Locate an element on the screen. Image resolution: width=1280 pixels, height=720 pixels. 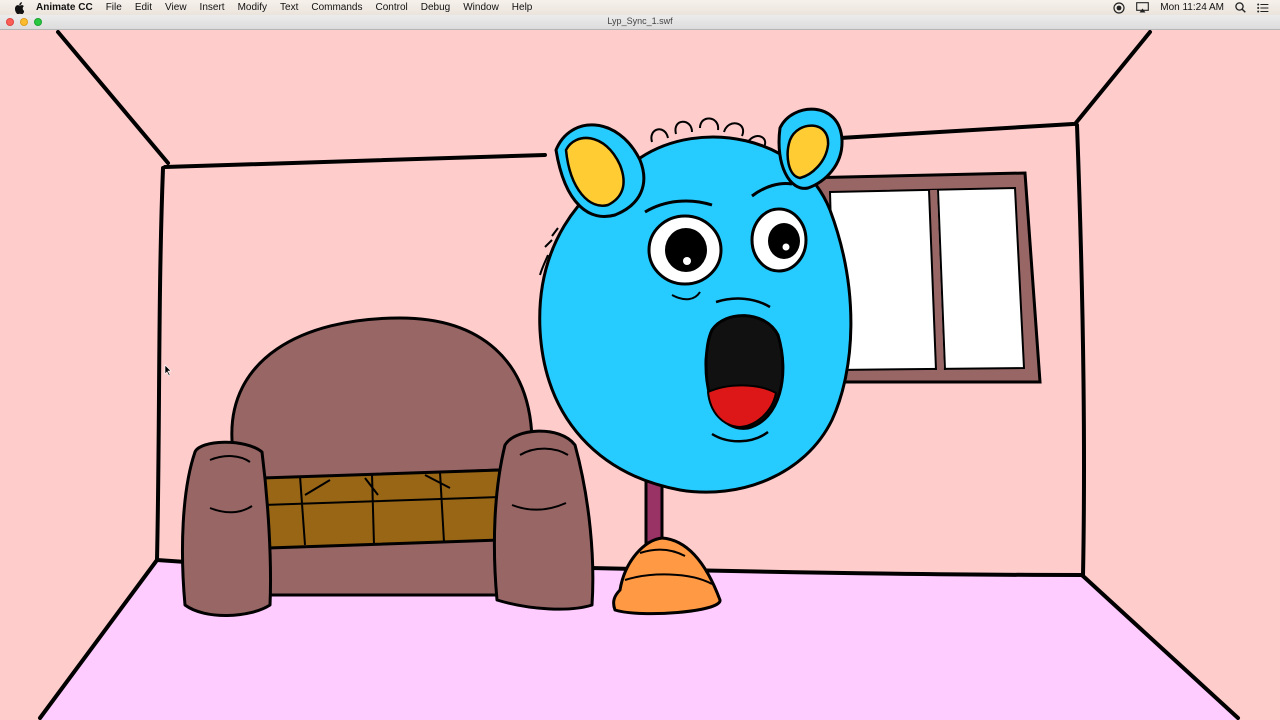
screen-record-icon is located at coordinates (1119, 7).